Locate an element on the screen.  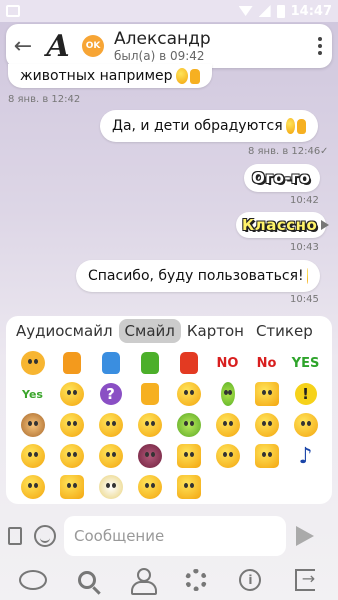
gear-icon is located at coordinates (196, 580).